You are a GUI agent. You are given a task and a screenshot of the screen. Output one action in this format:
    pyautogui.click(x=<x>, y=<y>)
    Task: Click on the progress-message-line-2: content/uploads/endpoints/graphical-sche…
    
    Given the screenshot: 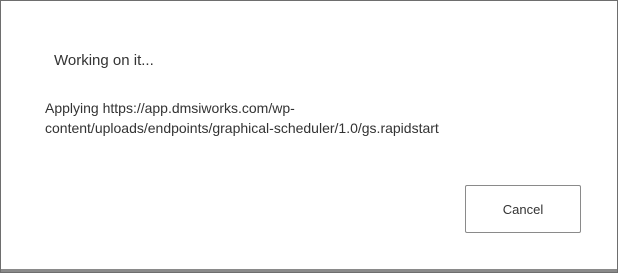 What is the action you would take?
    pyautogui.click(x=242, y=128)
    